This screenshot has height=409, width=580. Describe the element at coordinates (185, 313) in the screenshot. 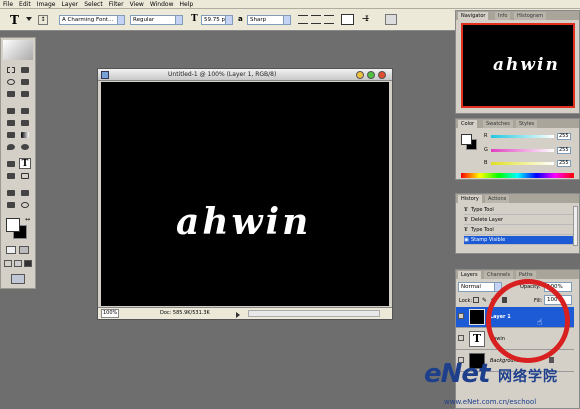

I see `doc-info: Doc: 585.9K/531.3K` at that location.